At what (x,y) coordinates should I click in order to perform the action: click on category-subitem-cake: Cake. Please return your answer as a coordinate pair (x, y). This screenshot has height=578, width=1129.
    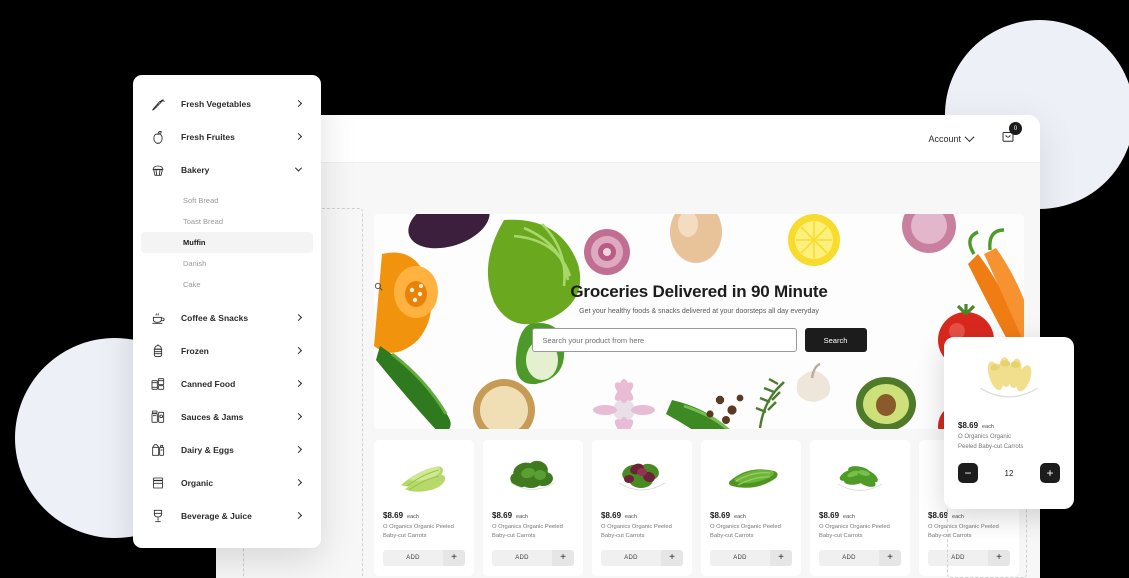
    Looking at the image, I should click on (227, 284).